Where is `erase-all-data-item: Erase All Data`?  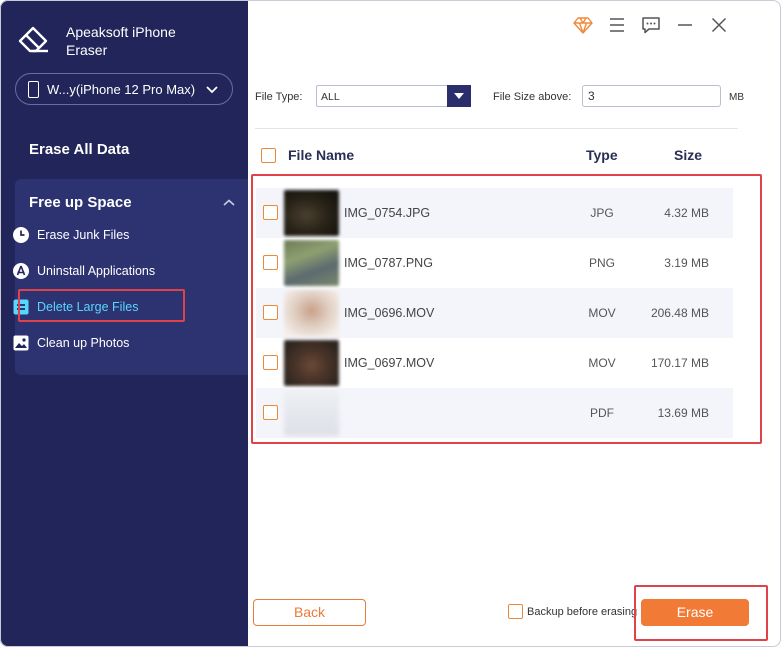
erase-all-data-item: Erase All Data is located at coordinates (79, 149).